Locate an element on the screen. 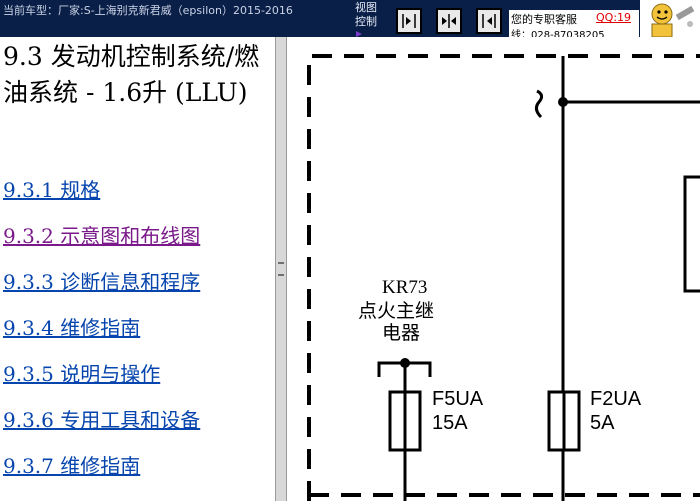 The image size is (700, 501). toc-link-schematics: 9.3.2 示意图和布线图 is located at coordinates (101, 234).